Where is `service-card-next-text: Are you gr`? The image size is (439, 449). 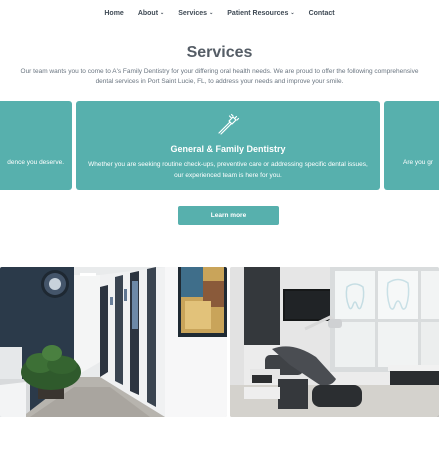
service-card-next-text: Are you gr is located at coordinates (418, 162).